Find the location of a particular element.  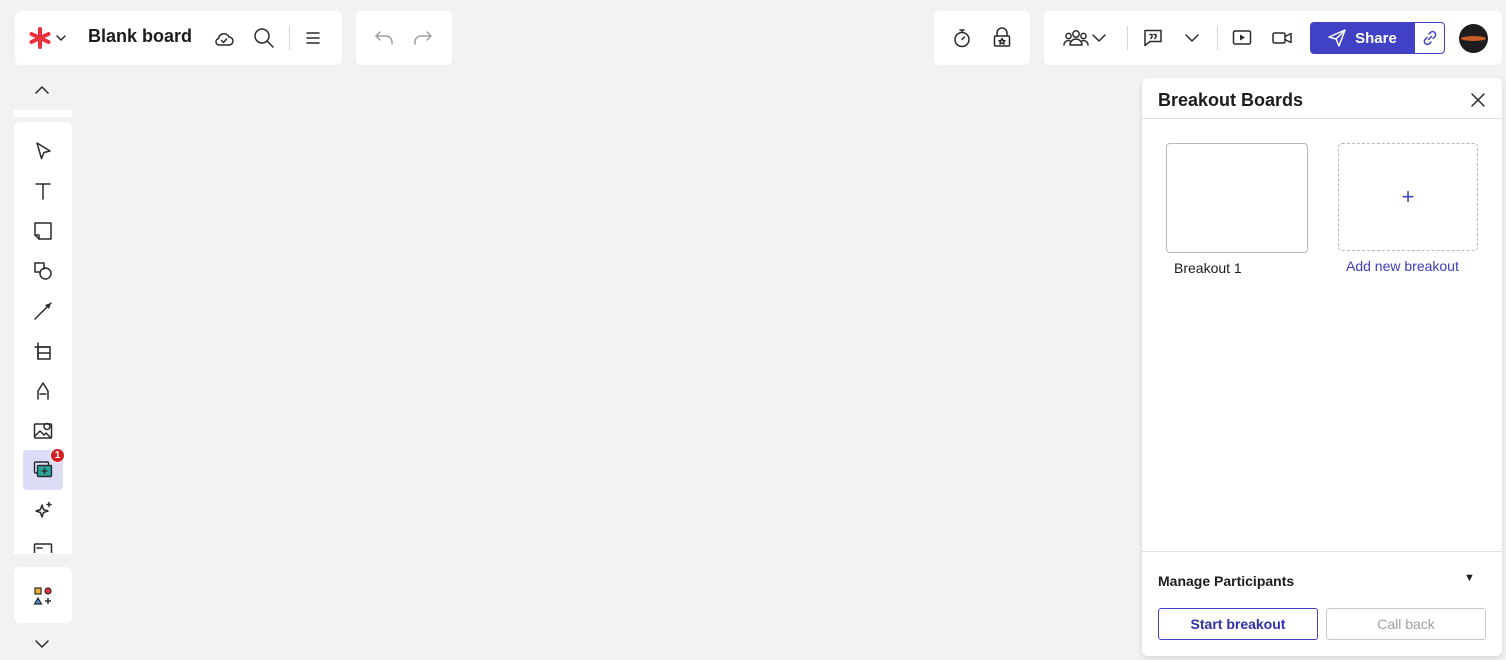

pen-icon is located at coordinates (43, 391).